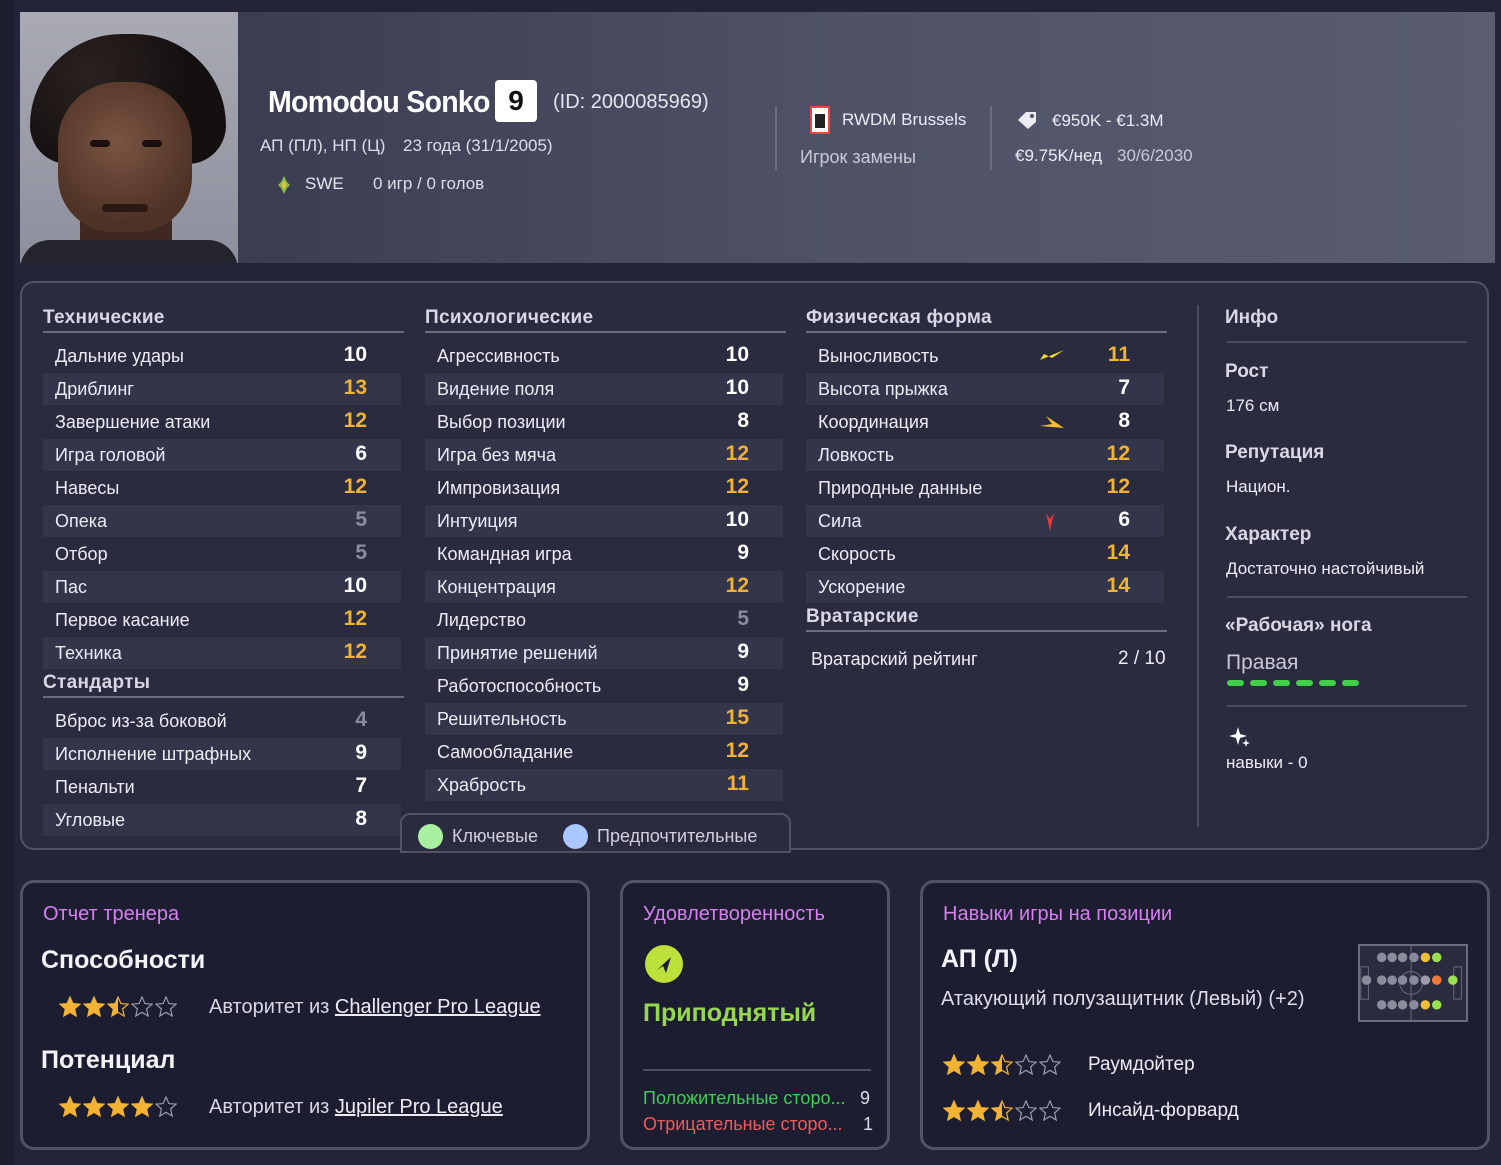  I want to click on ability-league-link: Challenger Pro League, so click(438, 1007).